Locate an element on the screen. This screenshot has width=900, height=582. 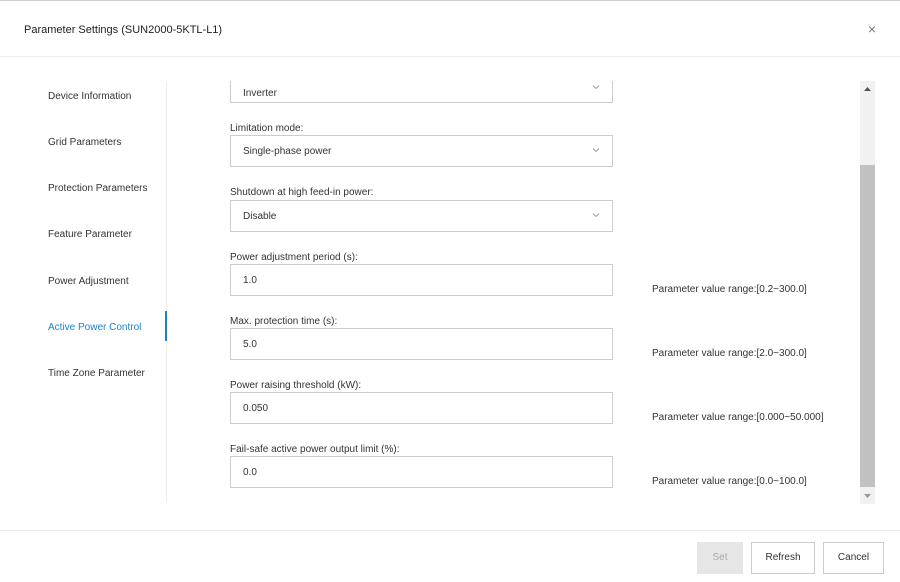
shutdown-label: Shutdown at high feed-in power: is located at coordinates (302, 192).